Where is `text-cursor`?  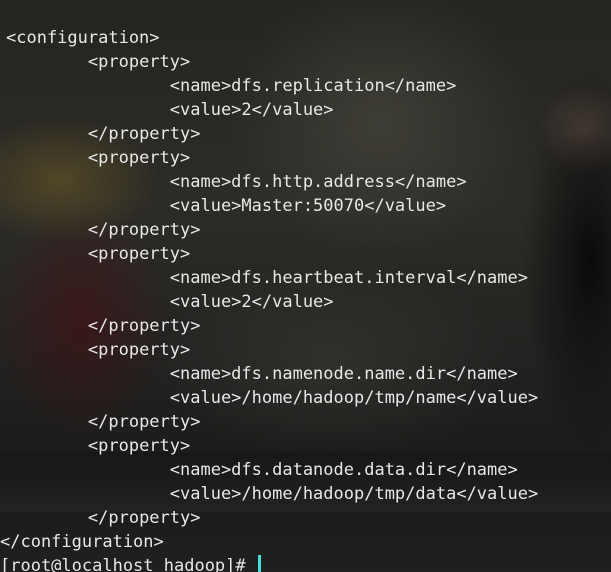 text-cursor is located at coordinates (259, 563).